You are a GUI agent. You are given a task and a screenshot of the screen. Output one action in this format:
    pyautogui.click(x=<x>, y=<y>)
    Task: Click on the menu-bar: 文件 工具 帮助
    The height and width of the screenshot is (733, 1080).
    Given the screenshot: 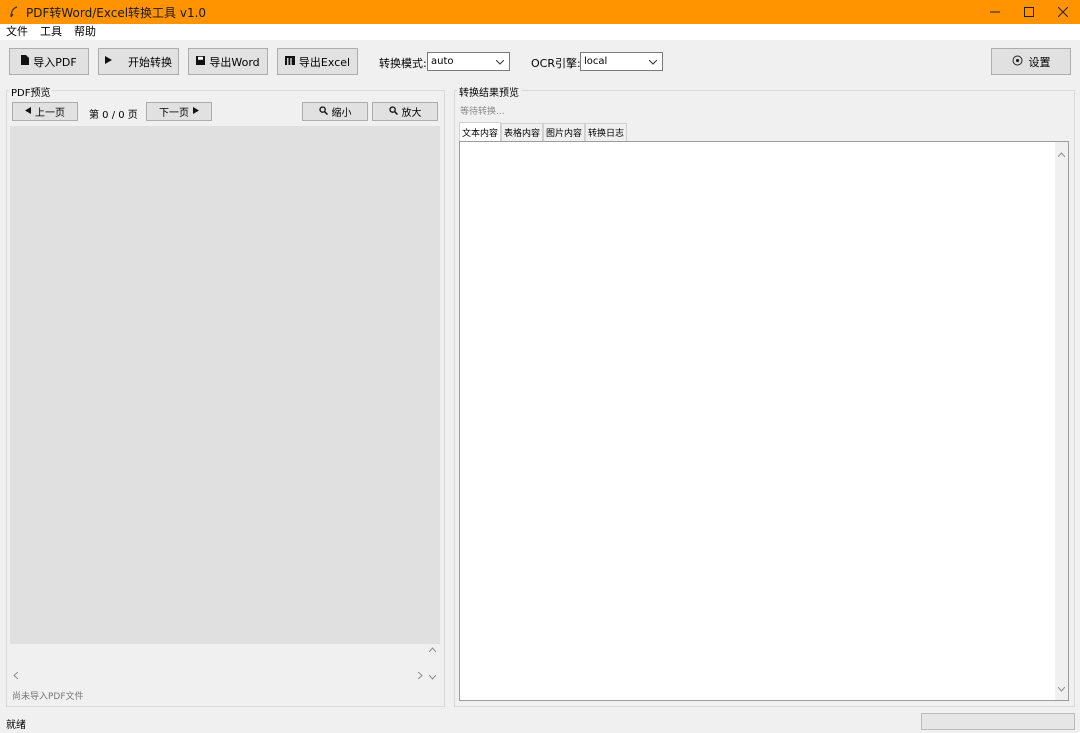 What is the action you would take?
    pyautogui.click(x=540, y=32)
    